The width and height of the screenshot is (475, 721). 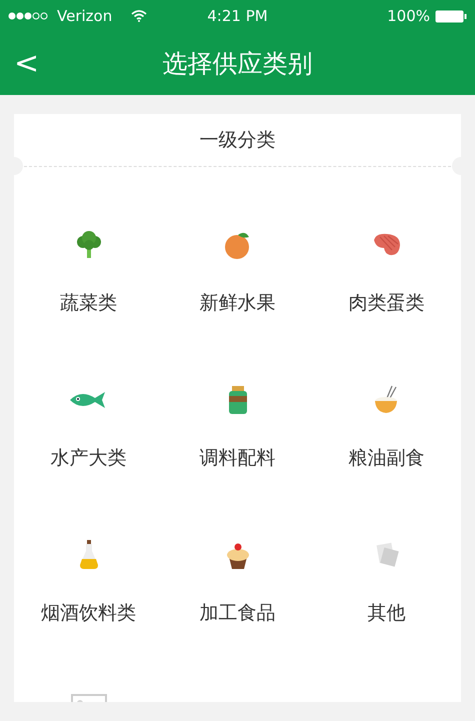 I want to click on category-label: 水产大类, so click(x=88, y=458).